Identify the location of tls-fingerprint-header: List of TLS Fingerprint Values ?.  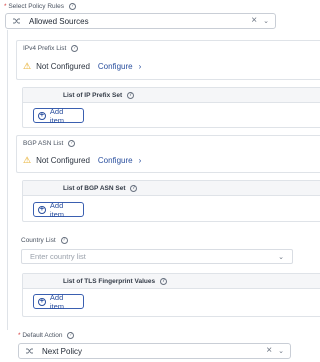
(171, 281).